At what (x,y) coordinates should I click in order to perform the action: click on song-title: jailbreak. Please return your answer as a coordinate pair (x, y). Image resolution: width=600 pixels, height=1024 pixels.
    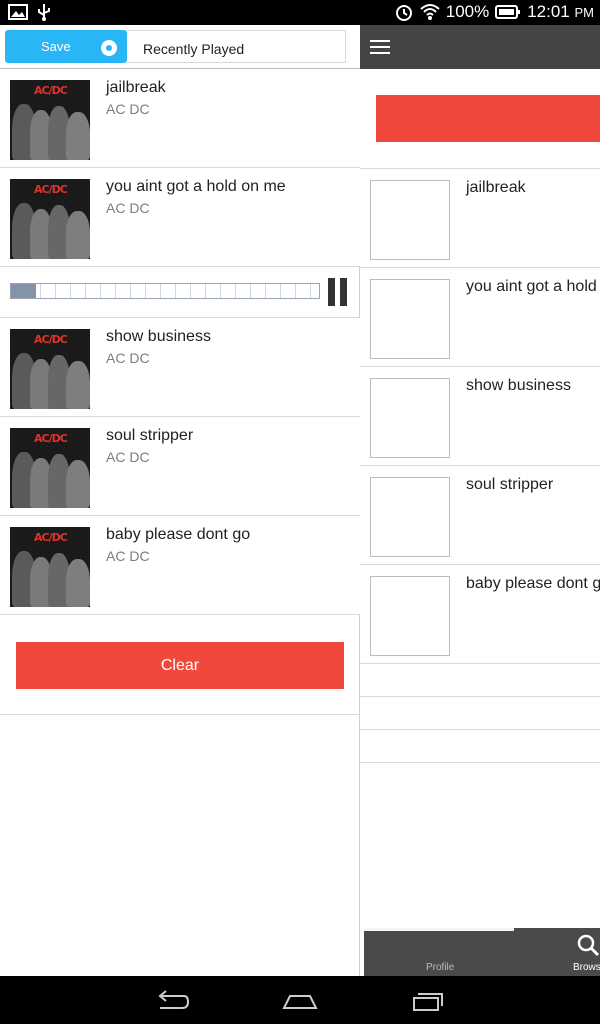
    Looking at the image, I should click on (136, 87).